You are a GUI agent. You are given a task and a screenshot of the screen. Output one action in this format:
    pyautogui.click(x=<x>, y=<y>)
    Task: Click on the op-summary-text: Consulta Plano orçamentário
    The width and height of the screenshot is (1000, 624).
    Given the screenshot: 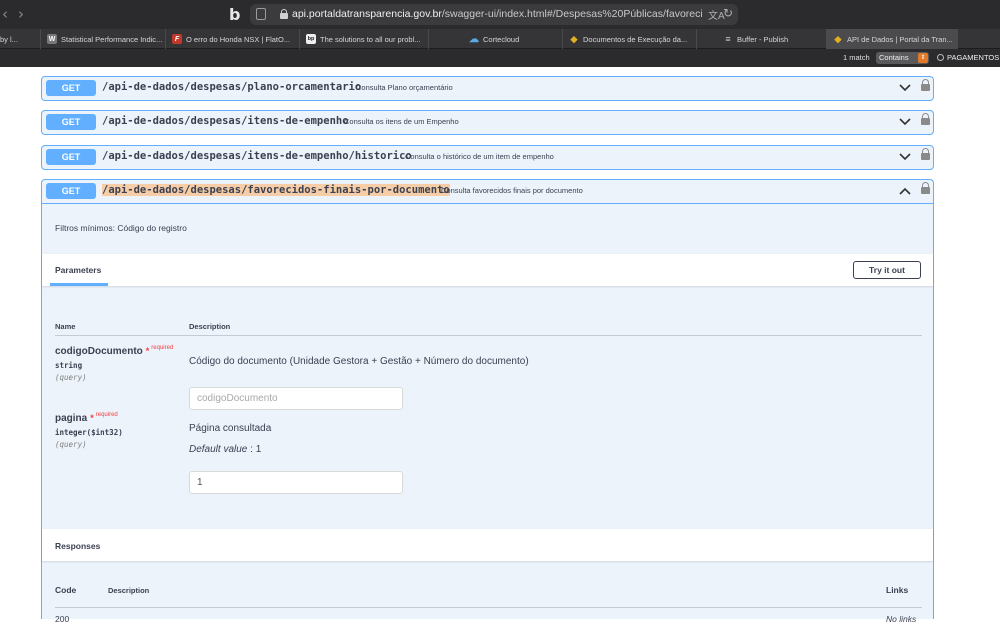 What is the action you would take?
    pyautogui.click(x=404, y=87)
    